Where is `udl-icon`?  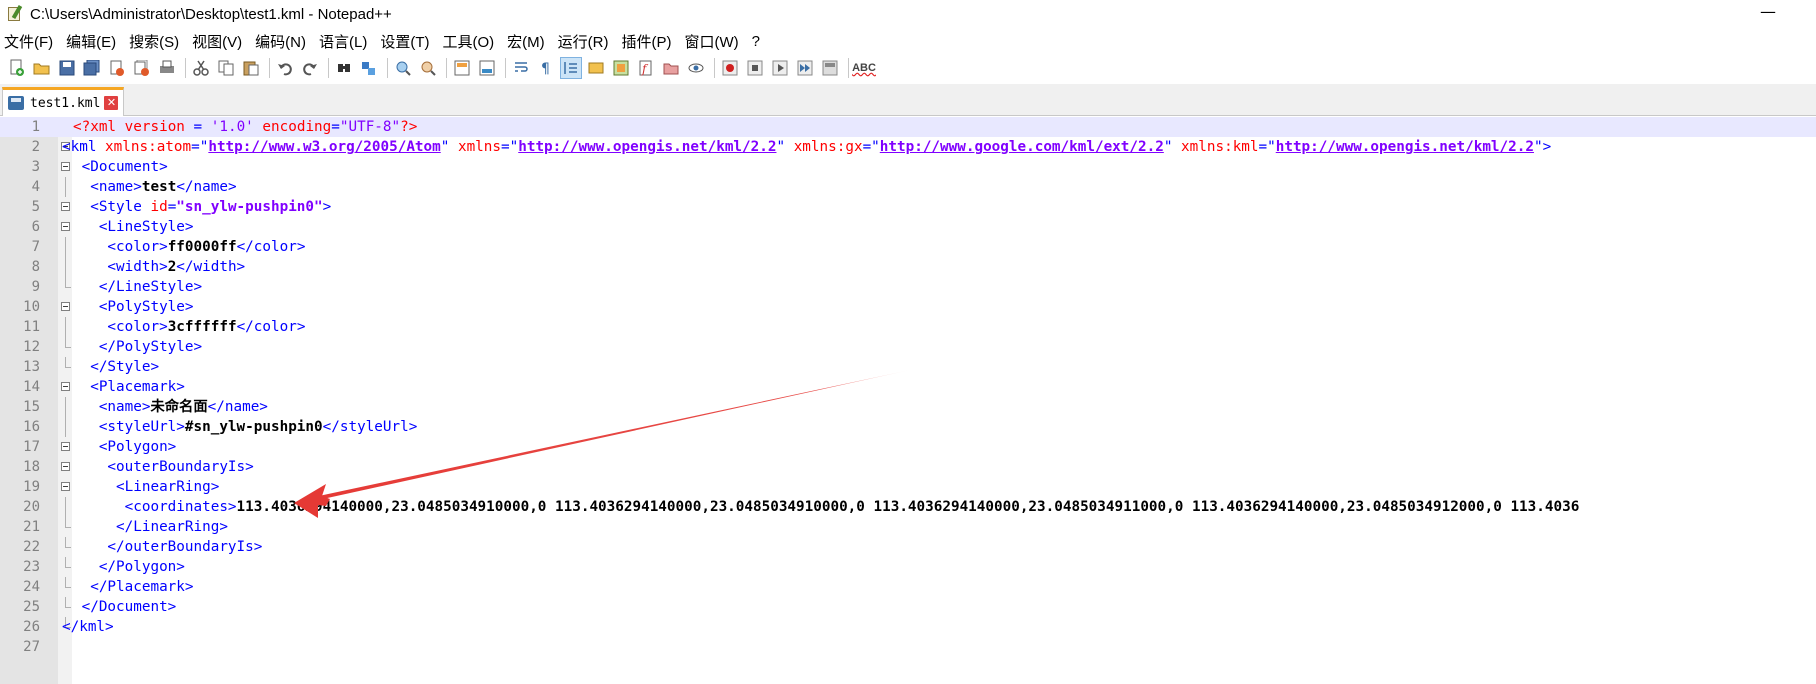
udl-icon is located at coordinates (596, 68).